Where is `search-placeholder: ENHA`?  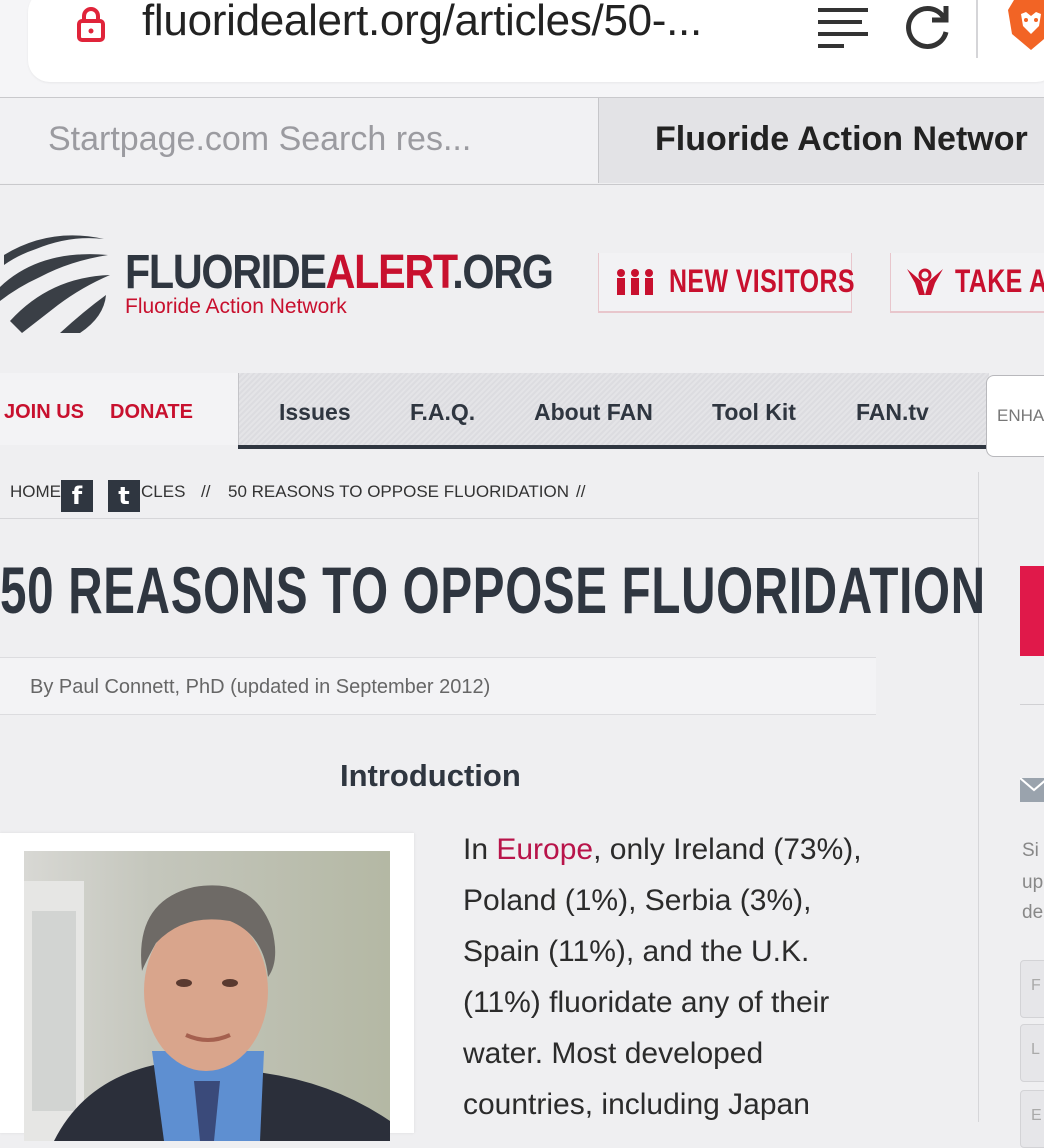 search-placeholder: ENHA is located at coordinates (1020, 415).